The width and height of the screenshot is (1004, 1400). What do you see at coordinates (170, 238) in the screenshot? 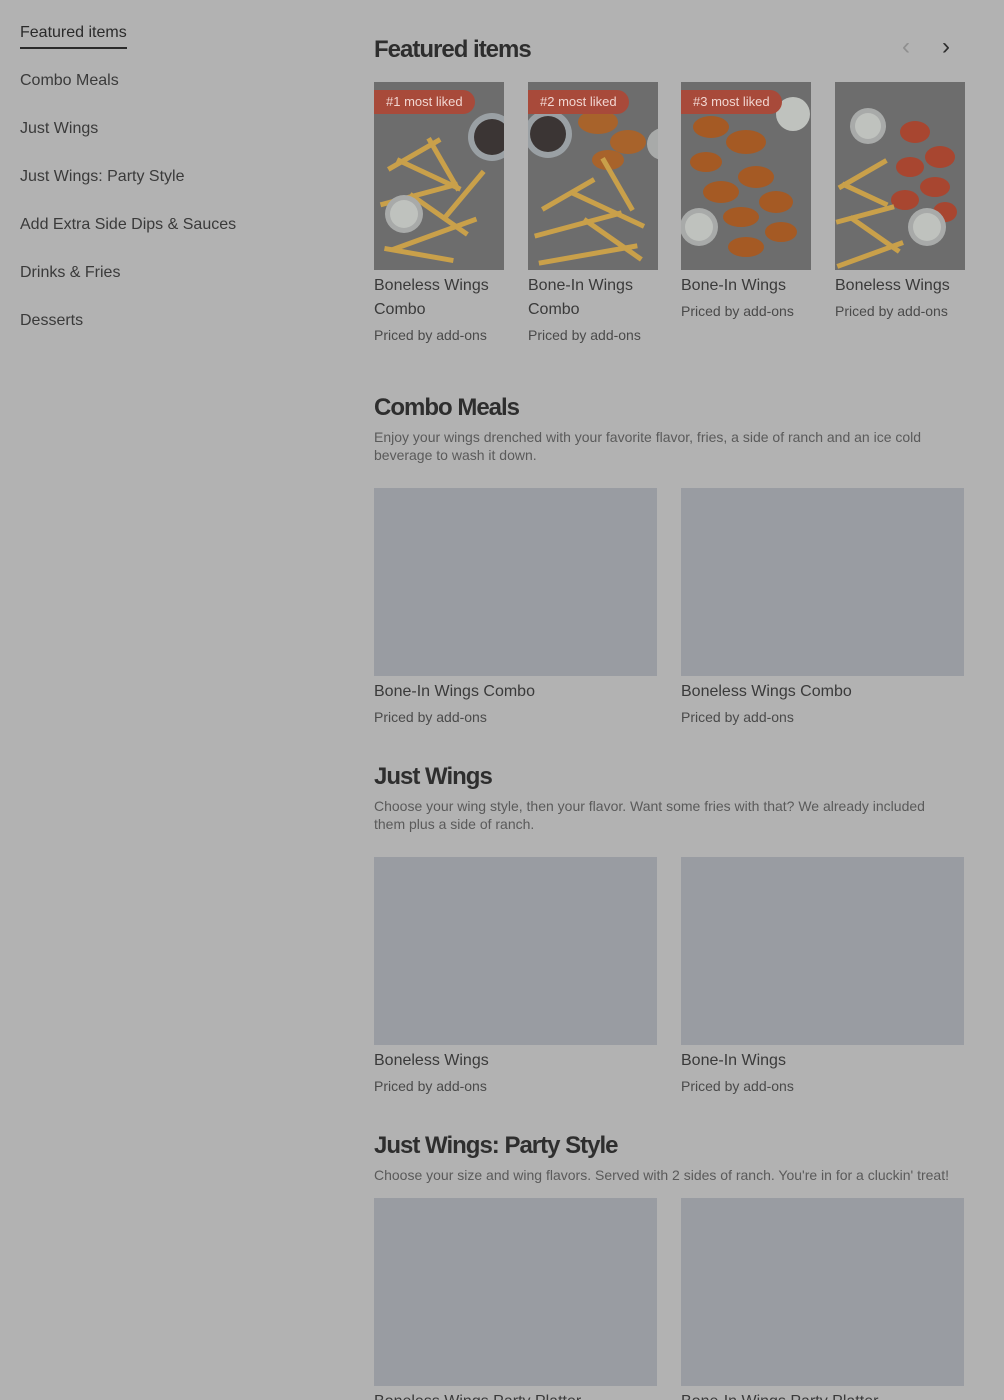
I see `sidebar-item-extra-dips: Add Extra Side Dips & Sauces` at bounding box center [170, 238].